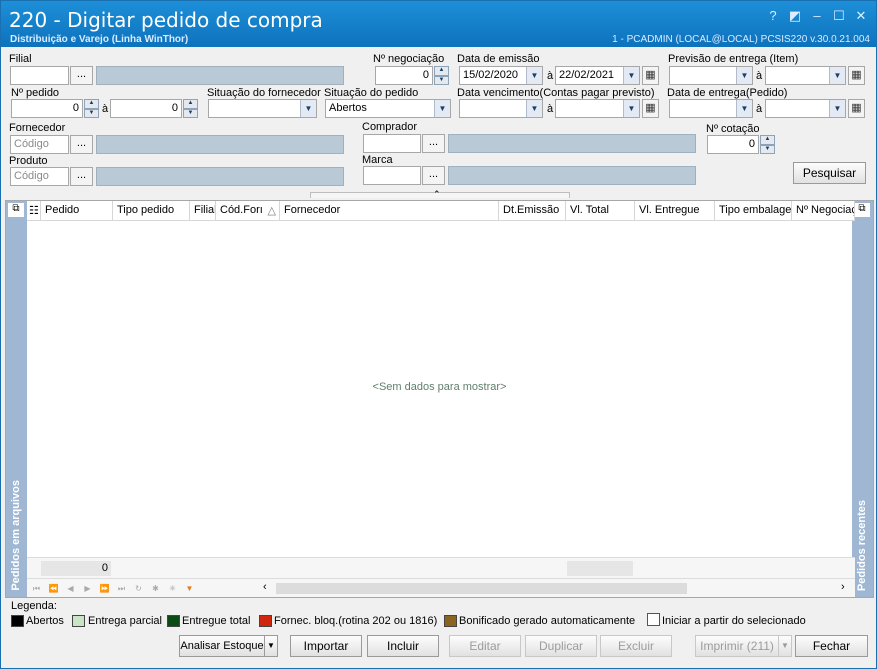 This screenshot has height=669, width=877. What do you see at coordinates (404, 75) in the screenshot?
I see `negociacao-input: 0` at bounding box center [404, 75].